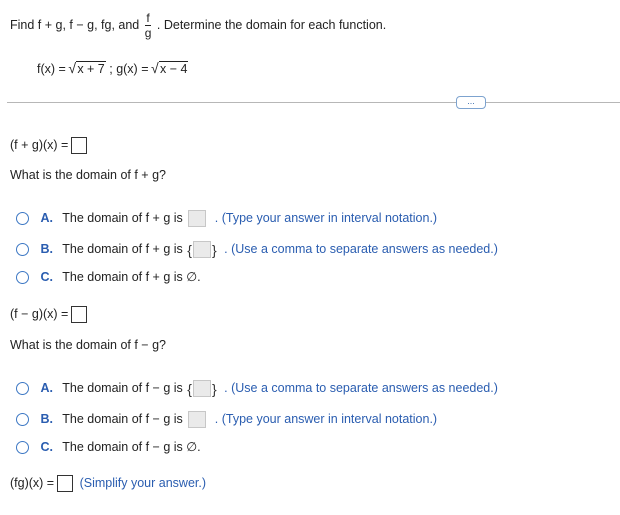  I want to click on difference-answer-input, so click(79, 314).